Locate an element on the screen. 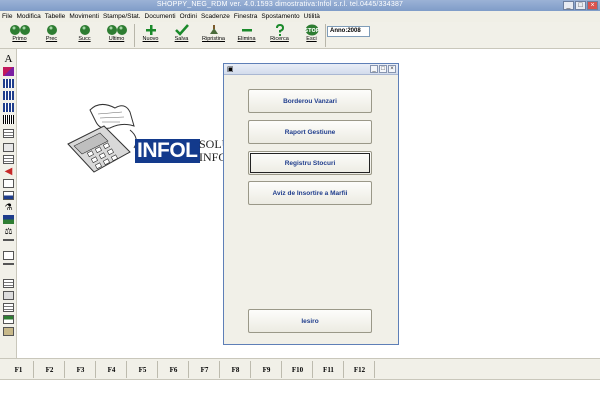  menu-finestra: Finestra is located at coordinates (245, 16).